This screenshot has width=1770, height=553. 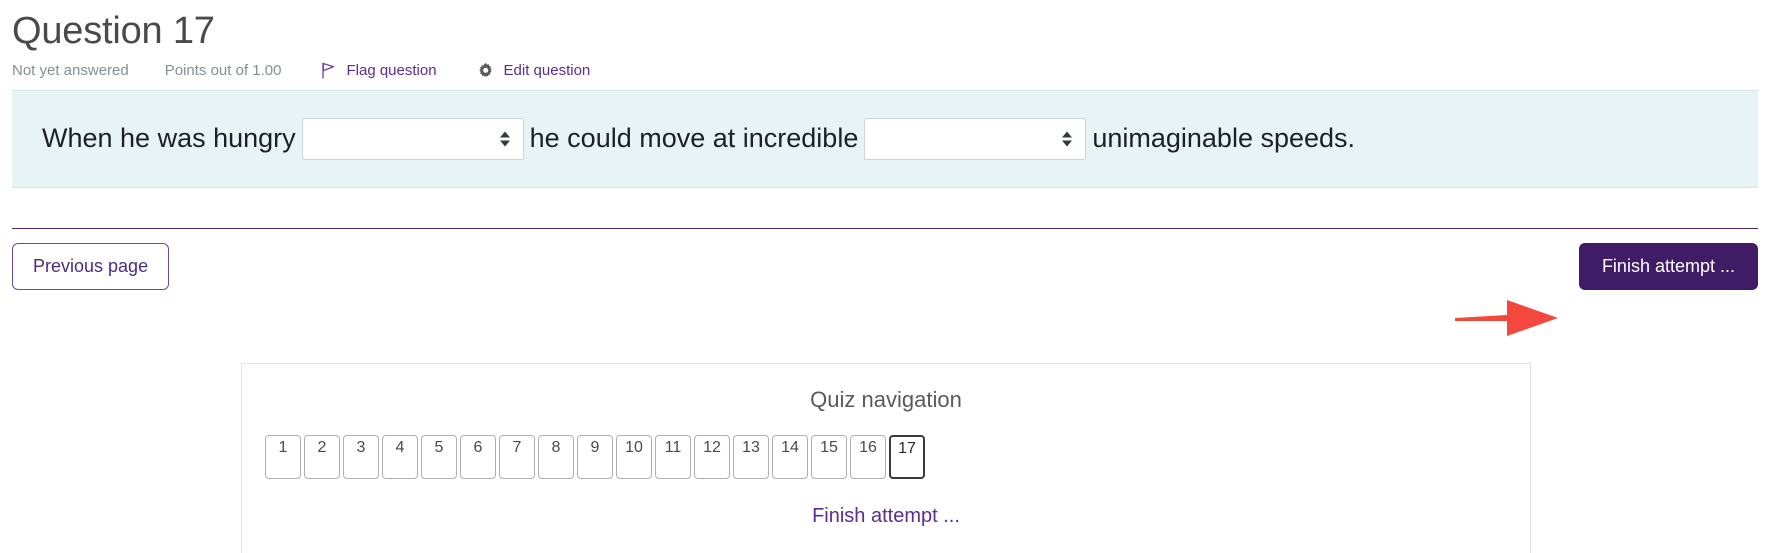 I want to click on quiz-nav-question-10: 10, so click(x=634, y=457).